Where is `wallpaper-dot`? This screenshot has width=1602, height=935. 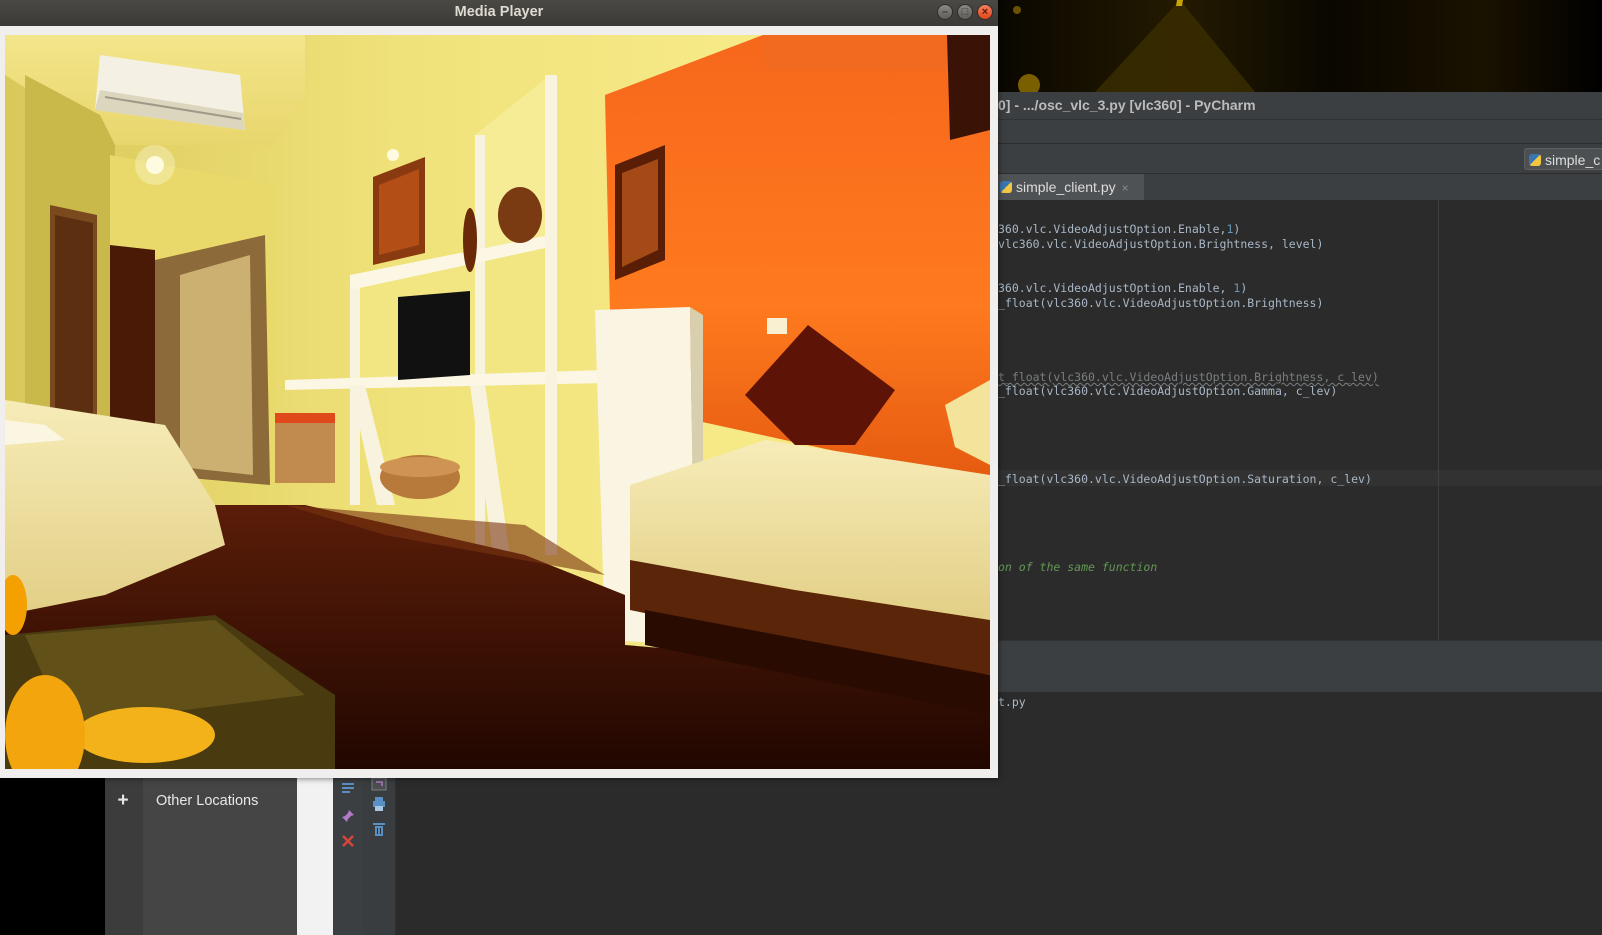
wallpaper-dot is located at coordinates (1017, 10).